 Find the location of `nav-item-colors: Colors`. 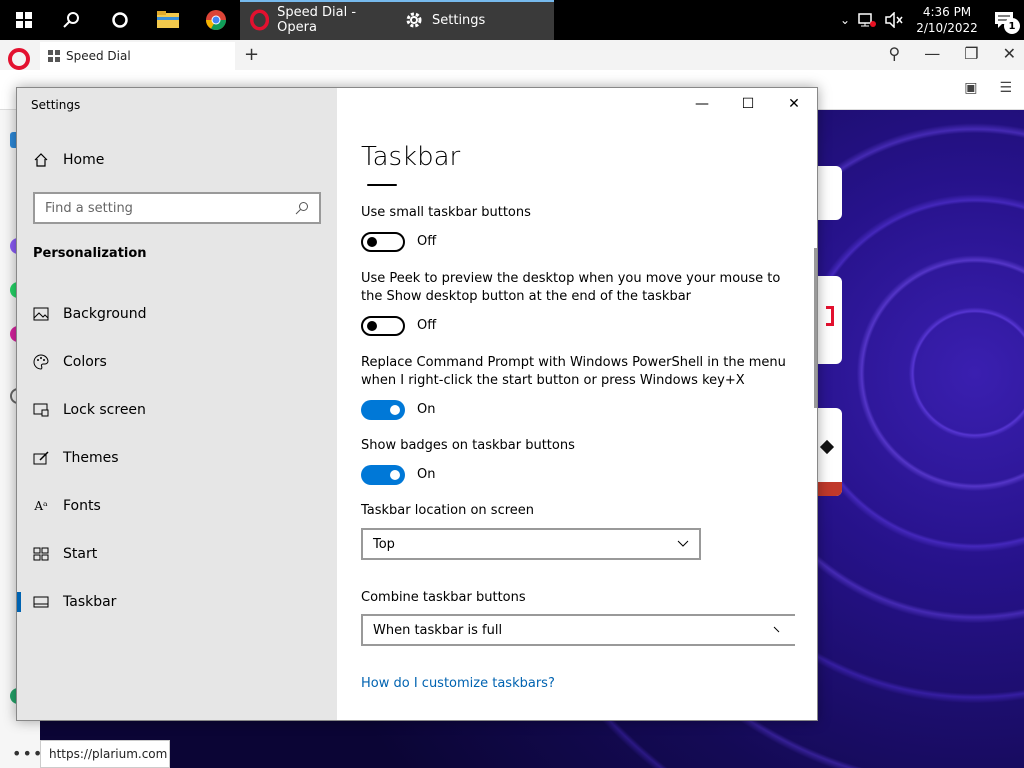

nav-item-colors: Colors is located at coordinates (177, 362).